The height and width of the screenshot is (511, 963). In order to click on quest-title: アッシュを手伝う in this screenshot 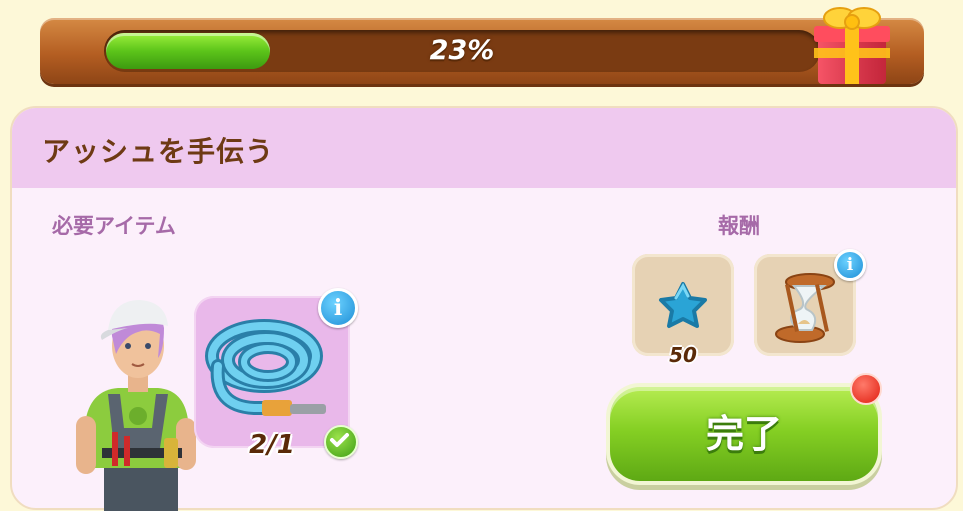, I will do `click(158, 151)`.